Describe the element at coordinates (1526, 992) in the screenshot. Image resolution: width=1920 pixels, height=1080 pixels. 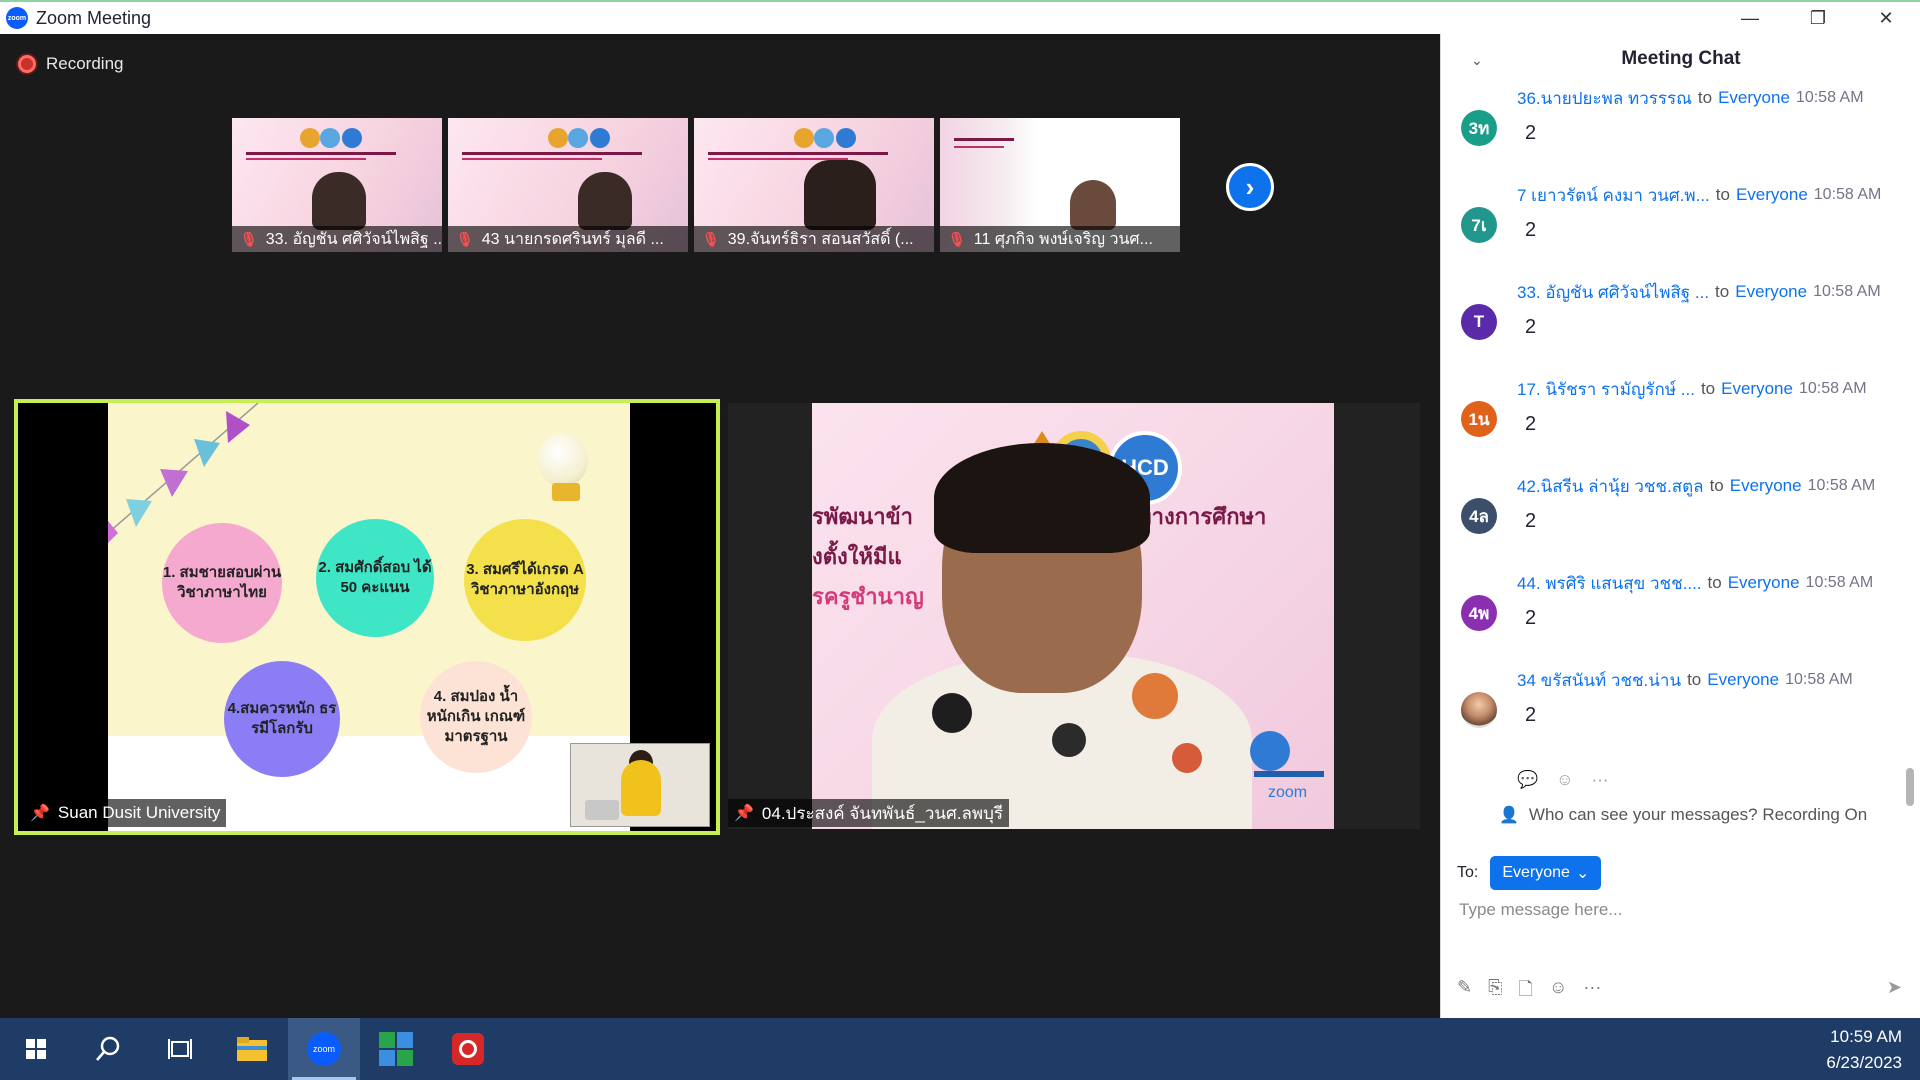
I see `file-icon: 🗋` at that location.